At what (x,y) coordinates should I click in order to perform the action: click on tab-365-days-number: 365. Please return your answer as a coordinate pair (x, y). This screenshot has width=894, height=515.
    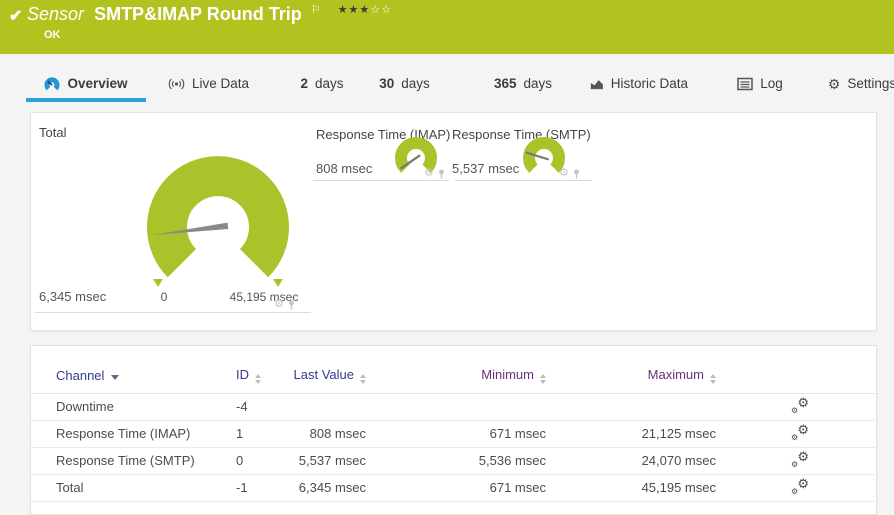
    Looking at the image, I should click on (505, 83).